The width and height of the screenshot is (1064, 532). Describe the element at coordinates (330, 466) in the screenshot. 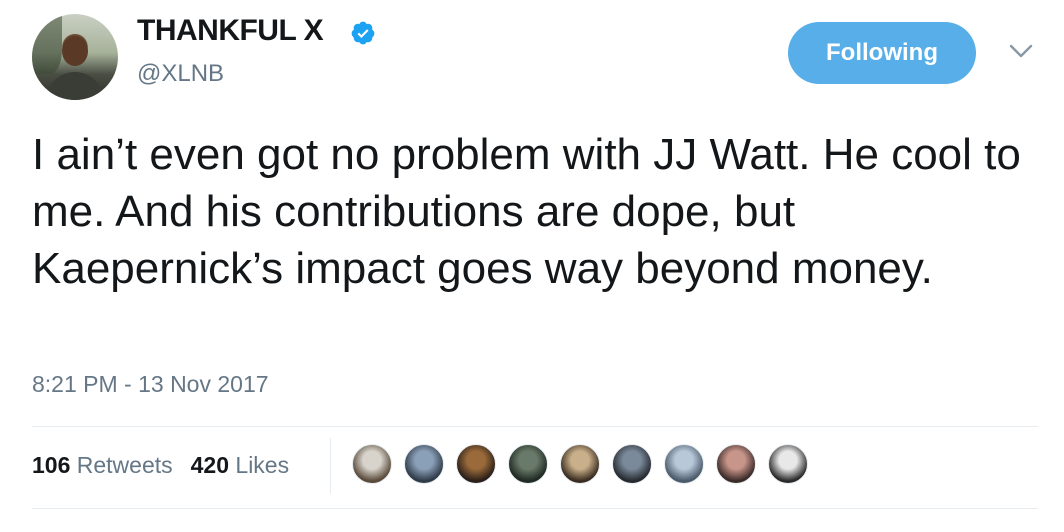

I see `stats-divider` at that location.